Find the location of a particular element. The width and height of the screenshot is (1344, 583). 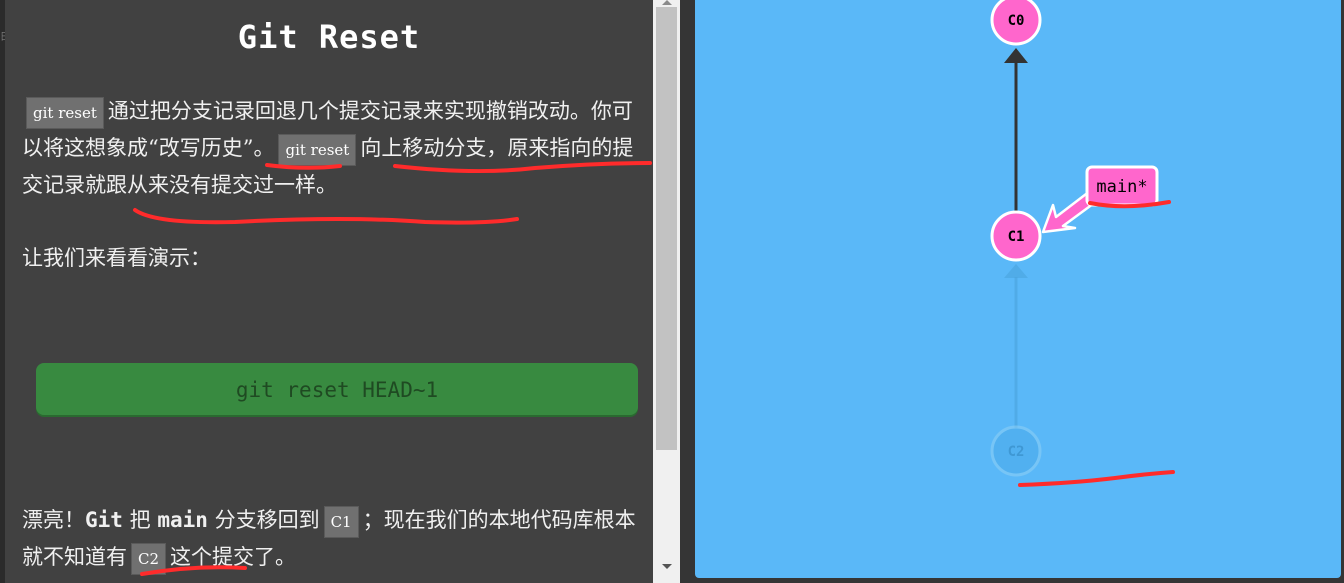

lesson-paragraph-demo: 让我们来看看演示： is located at coordinates (116, 258).